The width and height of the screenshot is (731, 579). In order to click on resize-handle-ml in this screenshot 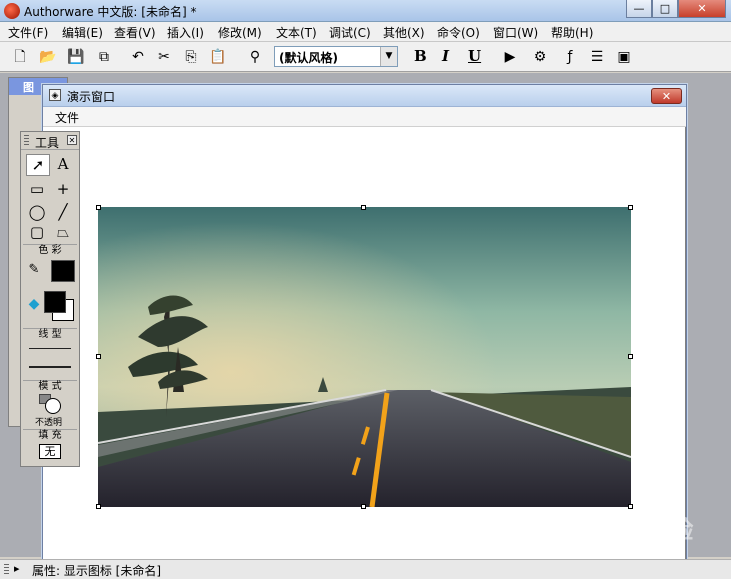, I will do `click(98, 356)`.